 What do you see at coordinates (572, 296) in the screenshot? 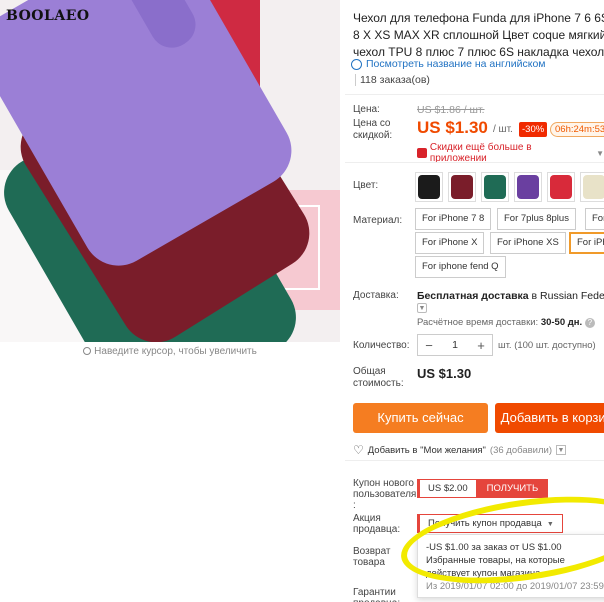
I see `shipping-country: Russian Federation` at bounding box center [572, 296].